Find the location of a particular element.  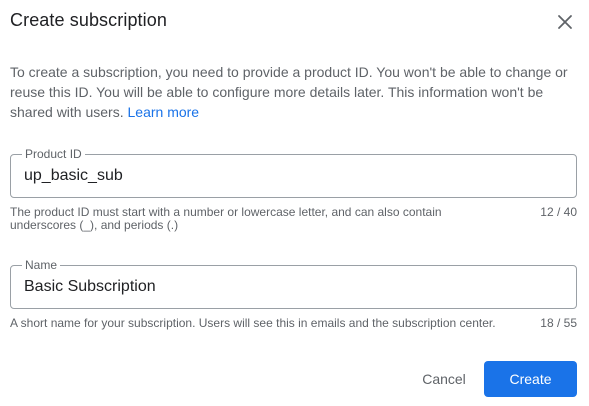

name-input is located at coordinates (294, 287).